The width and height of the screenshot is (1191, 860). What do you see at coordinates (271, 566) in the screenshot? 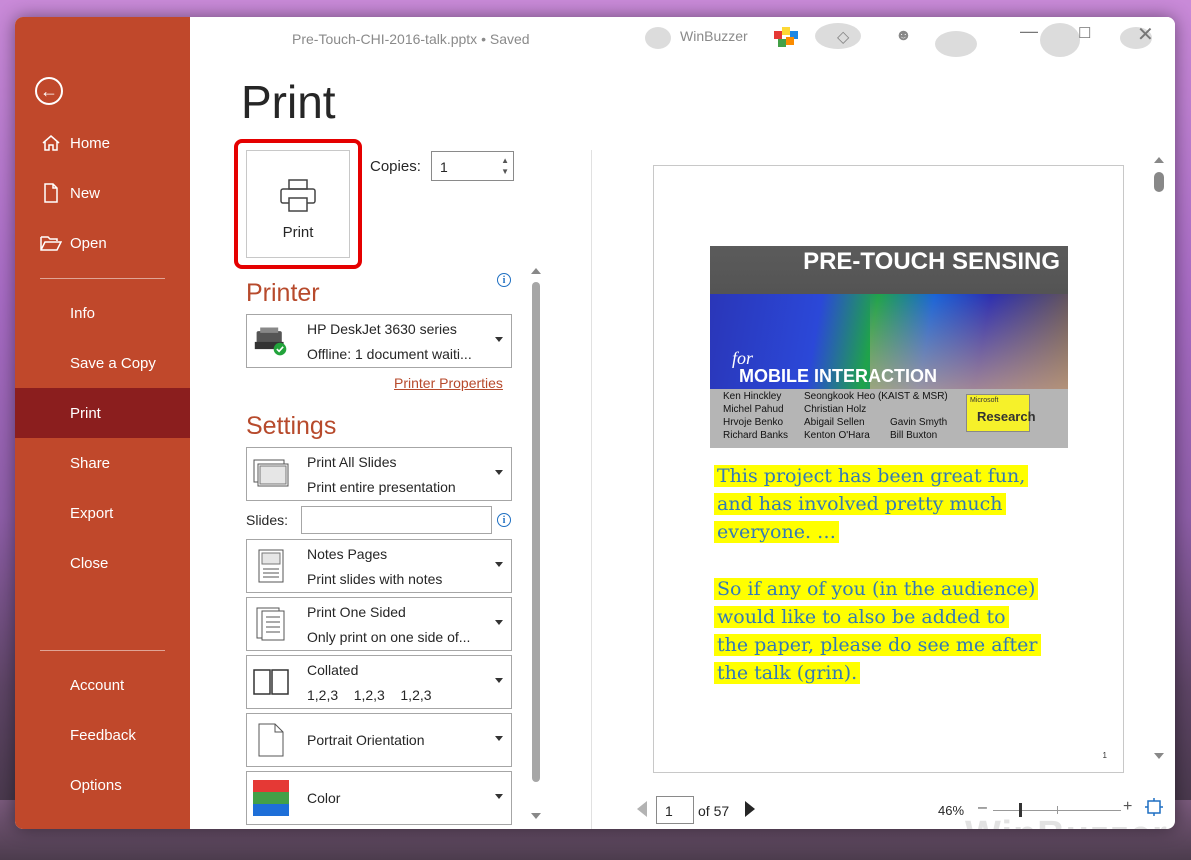
I see `notes-page-icon` at bounding box center [271, 566].